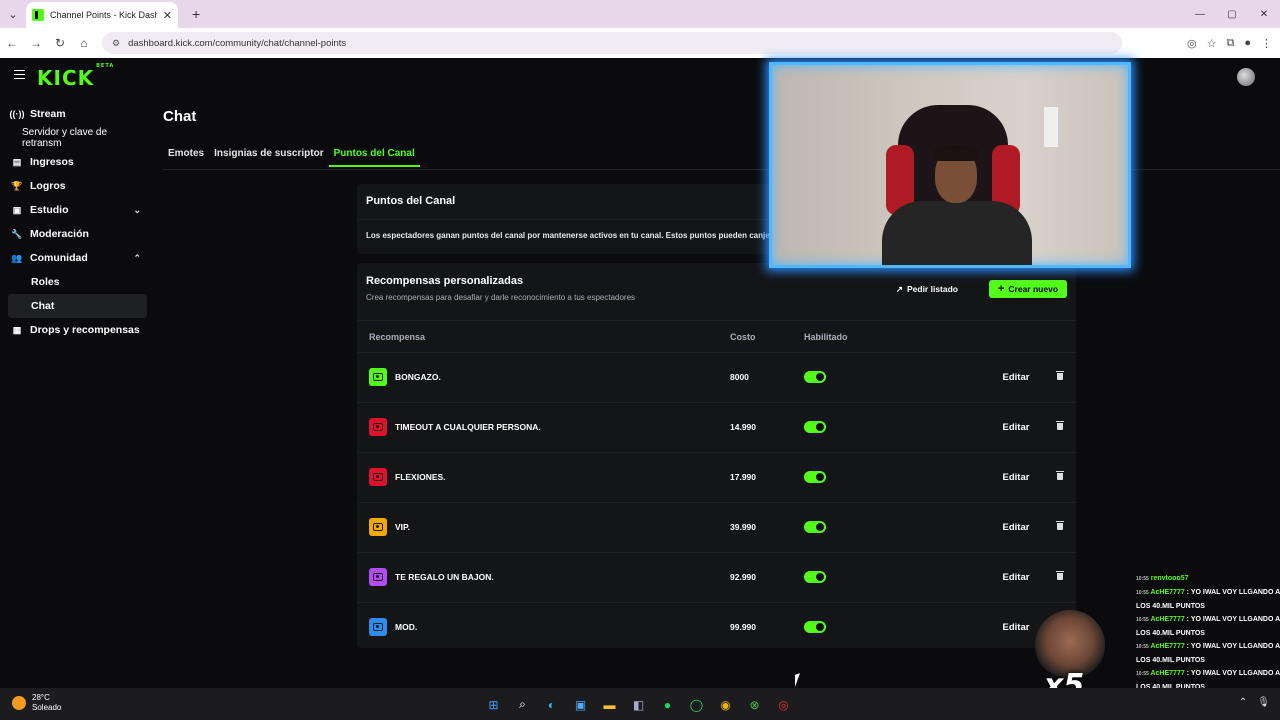 The height and width of the screenshot is (720, 1280). Describe the element at coordinates (1028, 289) in the screenshot. I see `create-new-button: + Crear nuevo` at that location.